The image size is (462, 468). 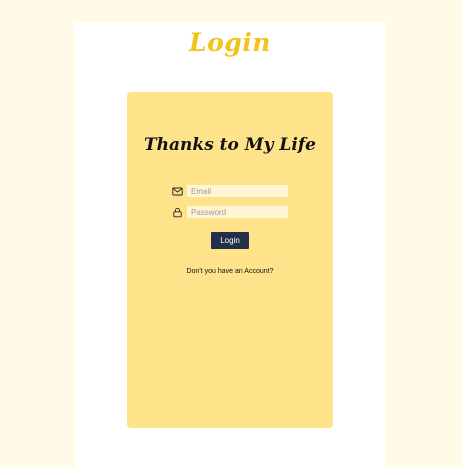 I want to click on mail-icon, so click(x=177, y=191).